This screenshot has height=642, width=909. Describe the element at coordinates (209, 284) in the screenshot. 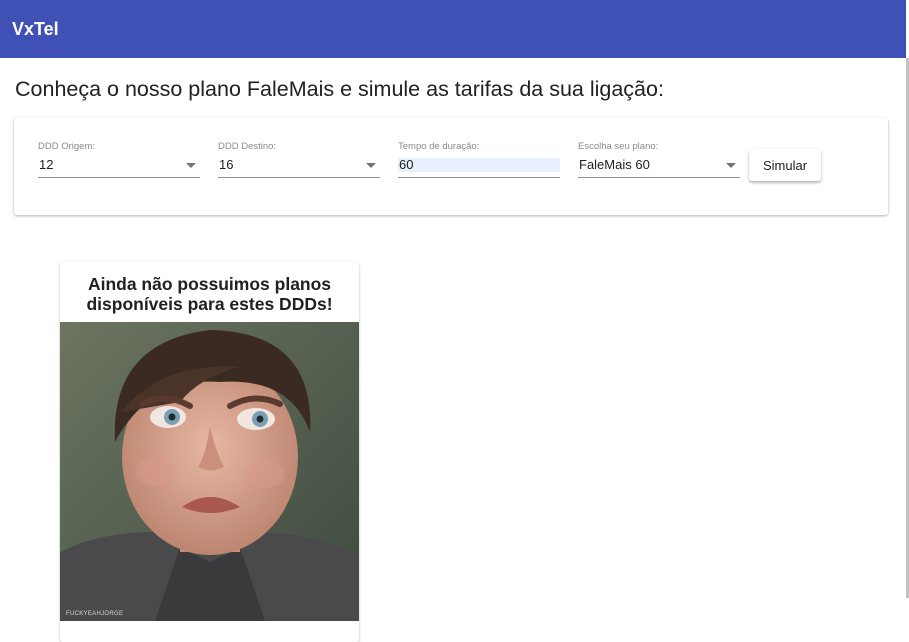

I see `result-message-line1: Ainda não possuimos planos` at that location.